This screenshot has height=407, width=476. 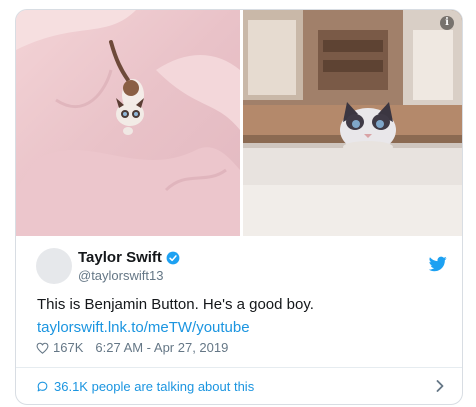 What do you see at coordinates (239, 268) in the screenshot?
I see `tweet-header: Taylor Swift @taylorswift13` at bounding box center [239, 268].